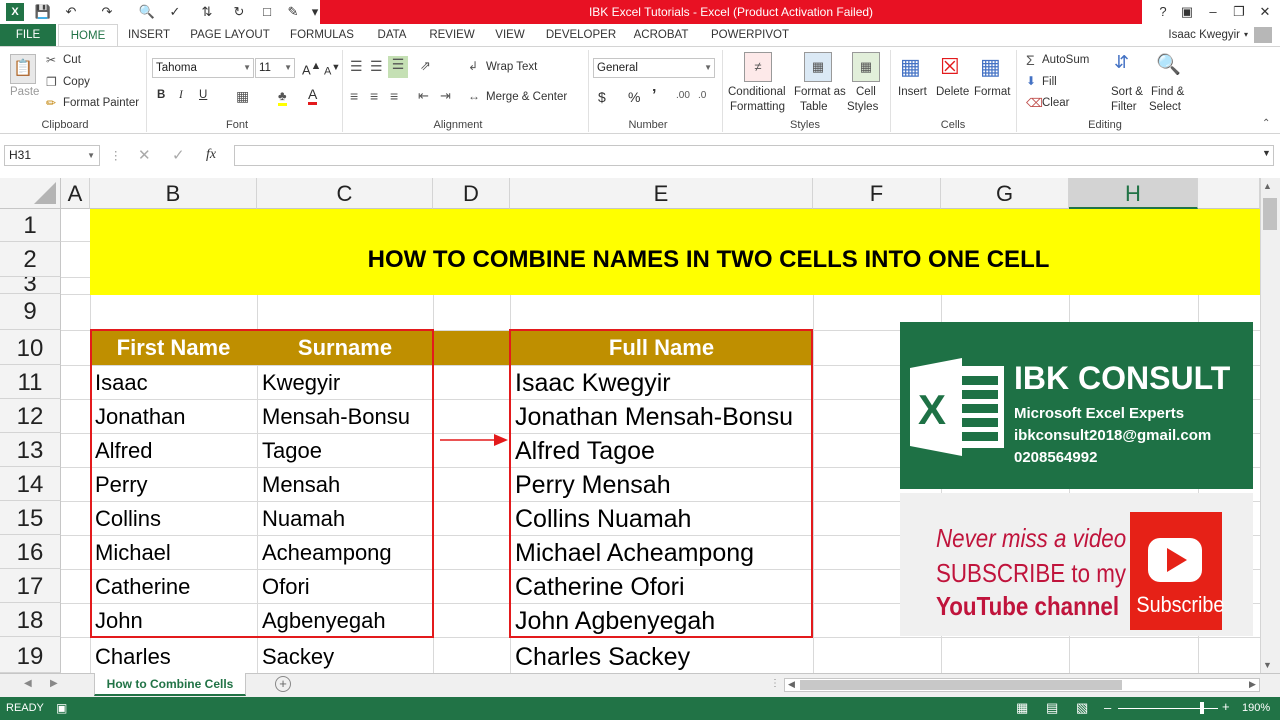 This screenshot has width=1280, height=720. What do you see at coordinates (72, 60) in the screenshot?
I see `cut-button: Cut` at bounding box center [72, 60].